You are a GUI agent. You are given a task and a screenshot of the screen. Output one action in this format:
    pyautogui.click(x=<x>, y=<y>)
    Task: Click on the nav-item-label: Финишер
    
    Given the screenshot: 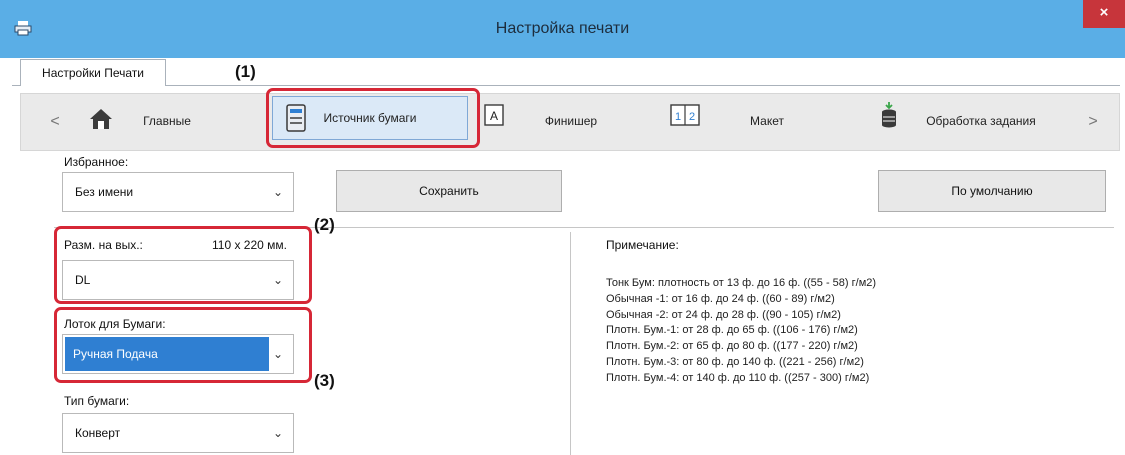 What is the action you would take?
    pyautogui.click(x=571, y=121)
    